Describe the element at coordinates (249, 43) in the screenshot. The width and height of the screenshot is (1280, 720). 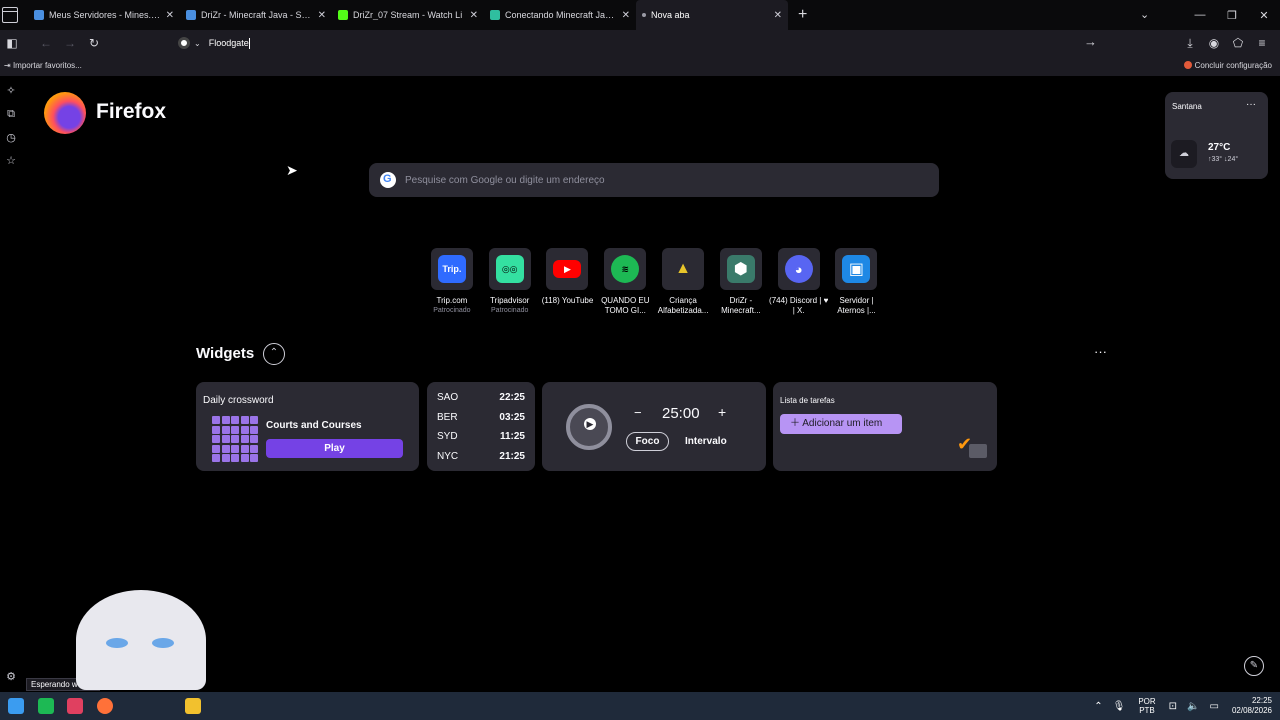
I see `text-caret` at that location.